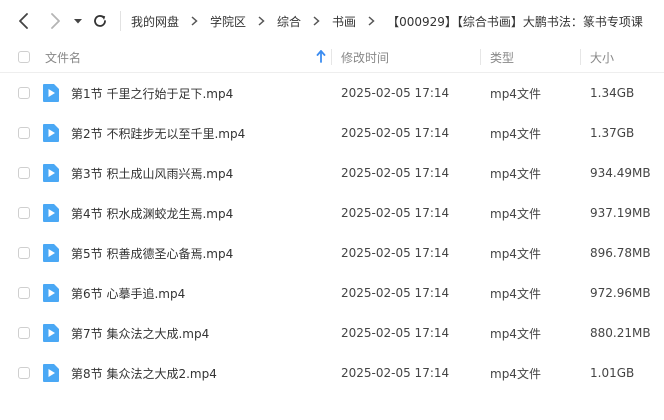 The width and height of the screenshot is (664, 420). I want to click on refresh-icon, so click(100, 21).